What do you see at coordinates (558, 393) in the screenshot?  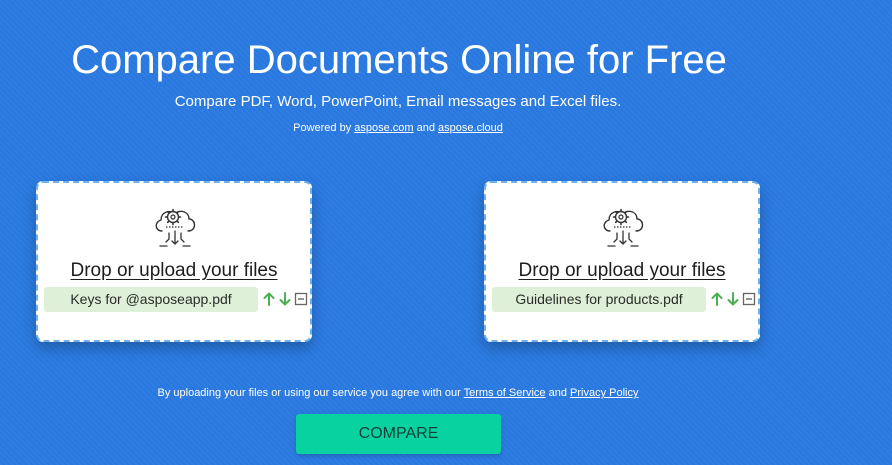 I see `terms-and: and` at bounding box center [558, 393].